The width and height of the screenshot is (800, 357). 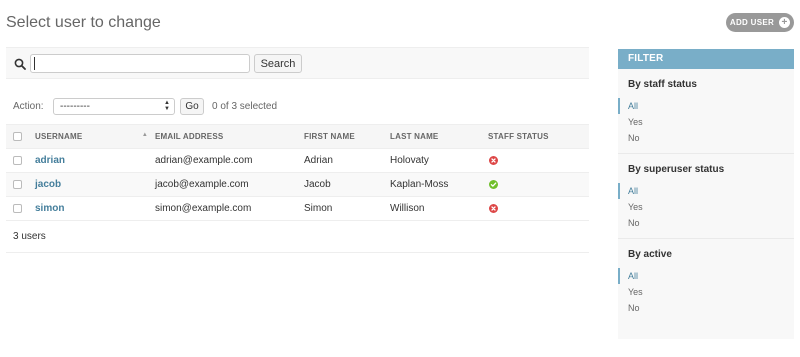 What do you see at coordinates (59, 136) in the screenshot?
I see `column-header-label: USERNAME` at bounding box center [59, 136].